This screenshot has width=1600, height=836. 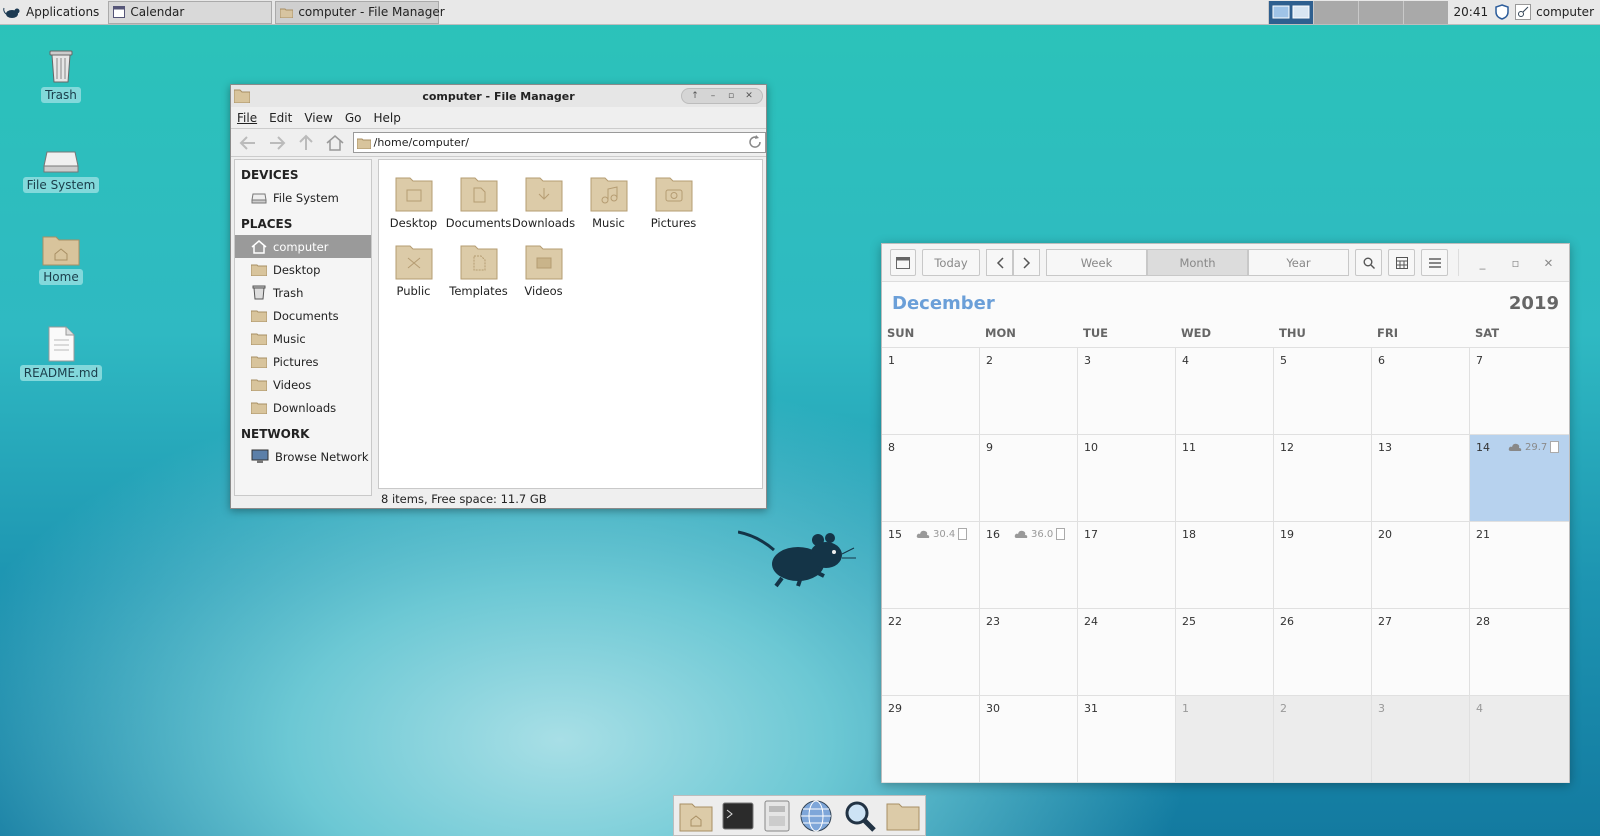 What do you see at coordinates (52, 12) in the screenshot?
I see `applications-menu-button: Applications` at bounding box center [52, 12].